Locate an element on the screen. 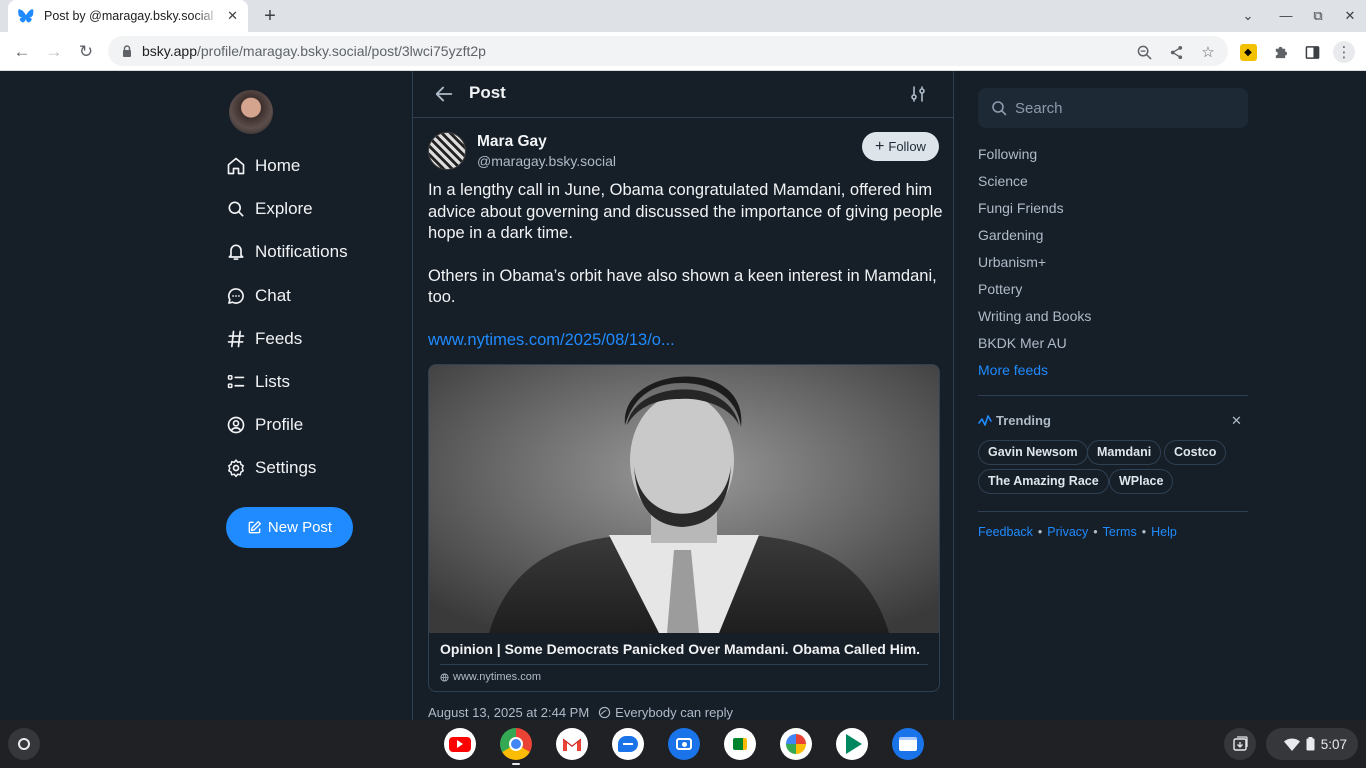 This screenshot has height=768, width=1366. nav-item-lists: Lists is located at coordinates (258, 382).